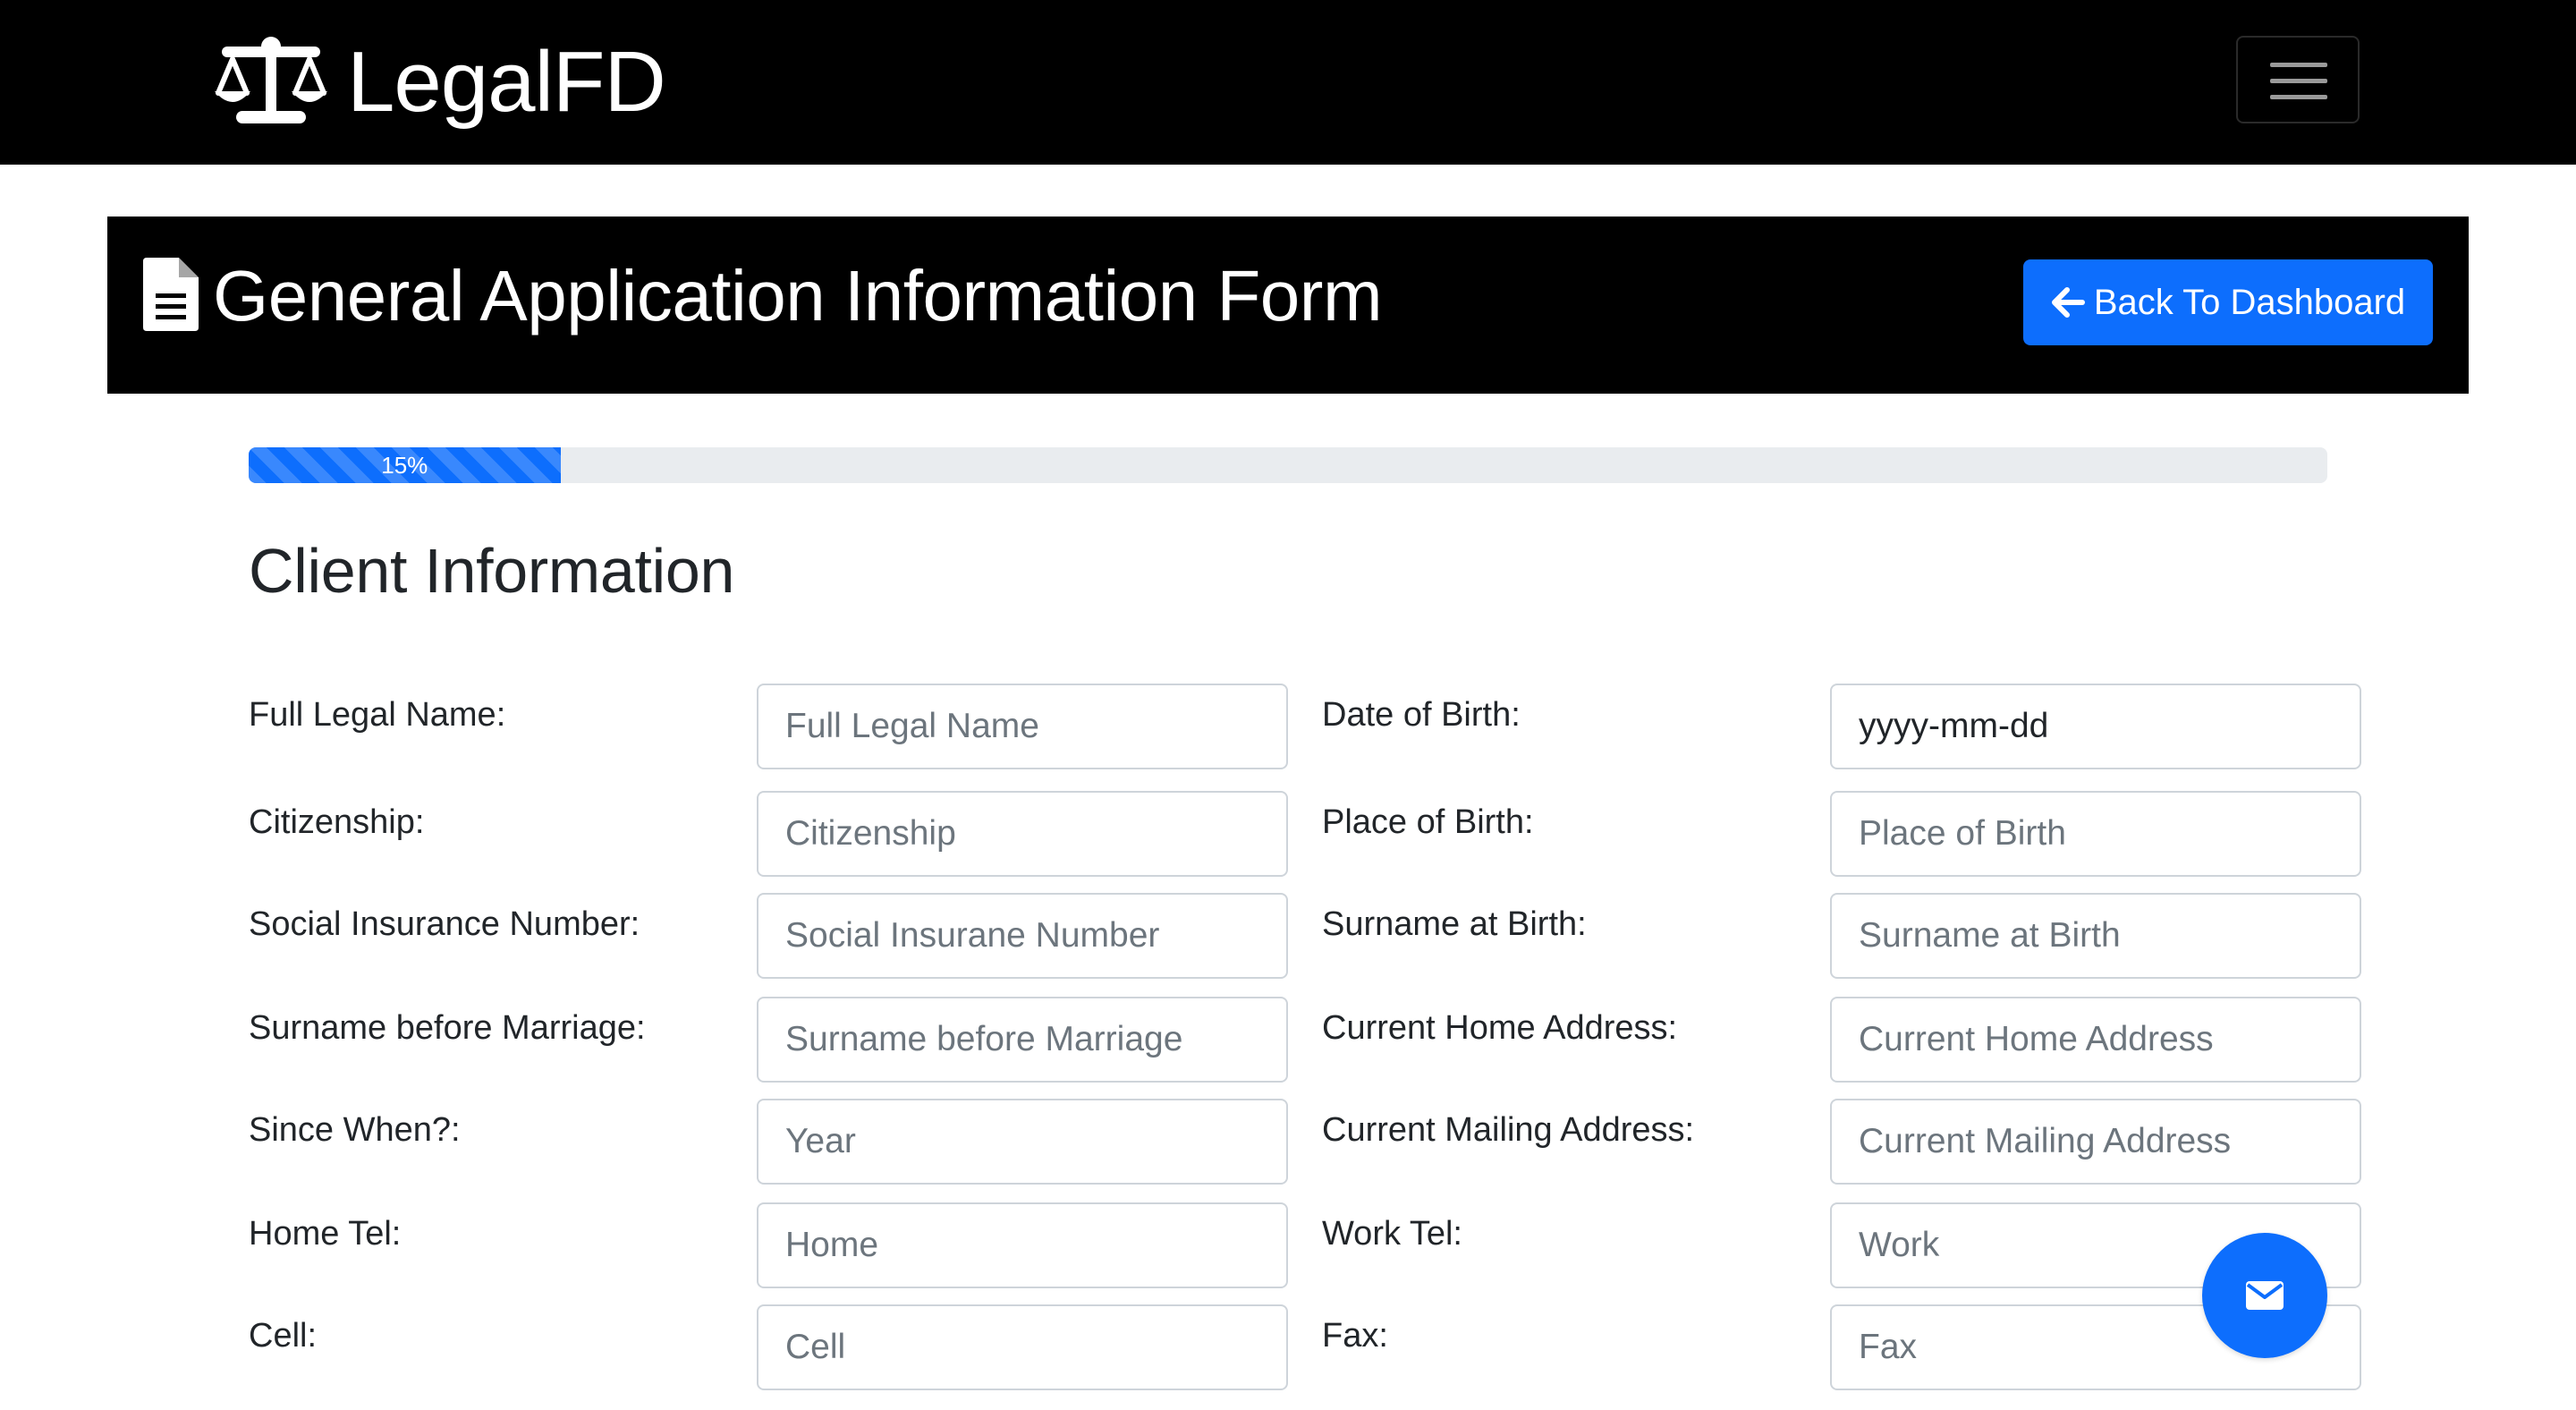 Image resolution: width=2576 pixels, height=1410 pixels. Describe the element at coordinates (2095, 727) in the screenshot. I see `date-of-birth-input: yyyy-mm-dd` at that location.